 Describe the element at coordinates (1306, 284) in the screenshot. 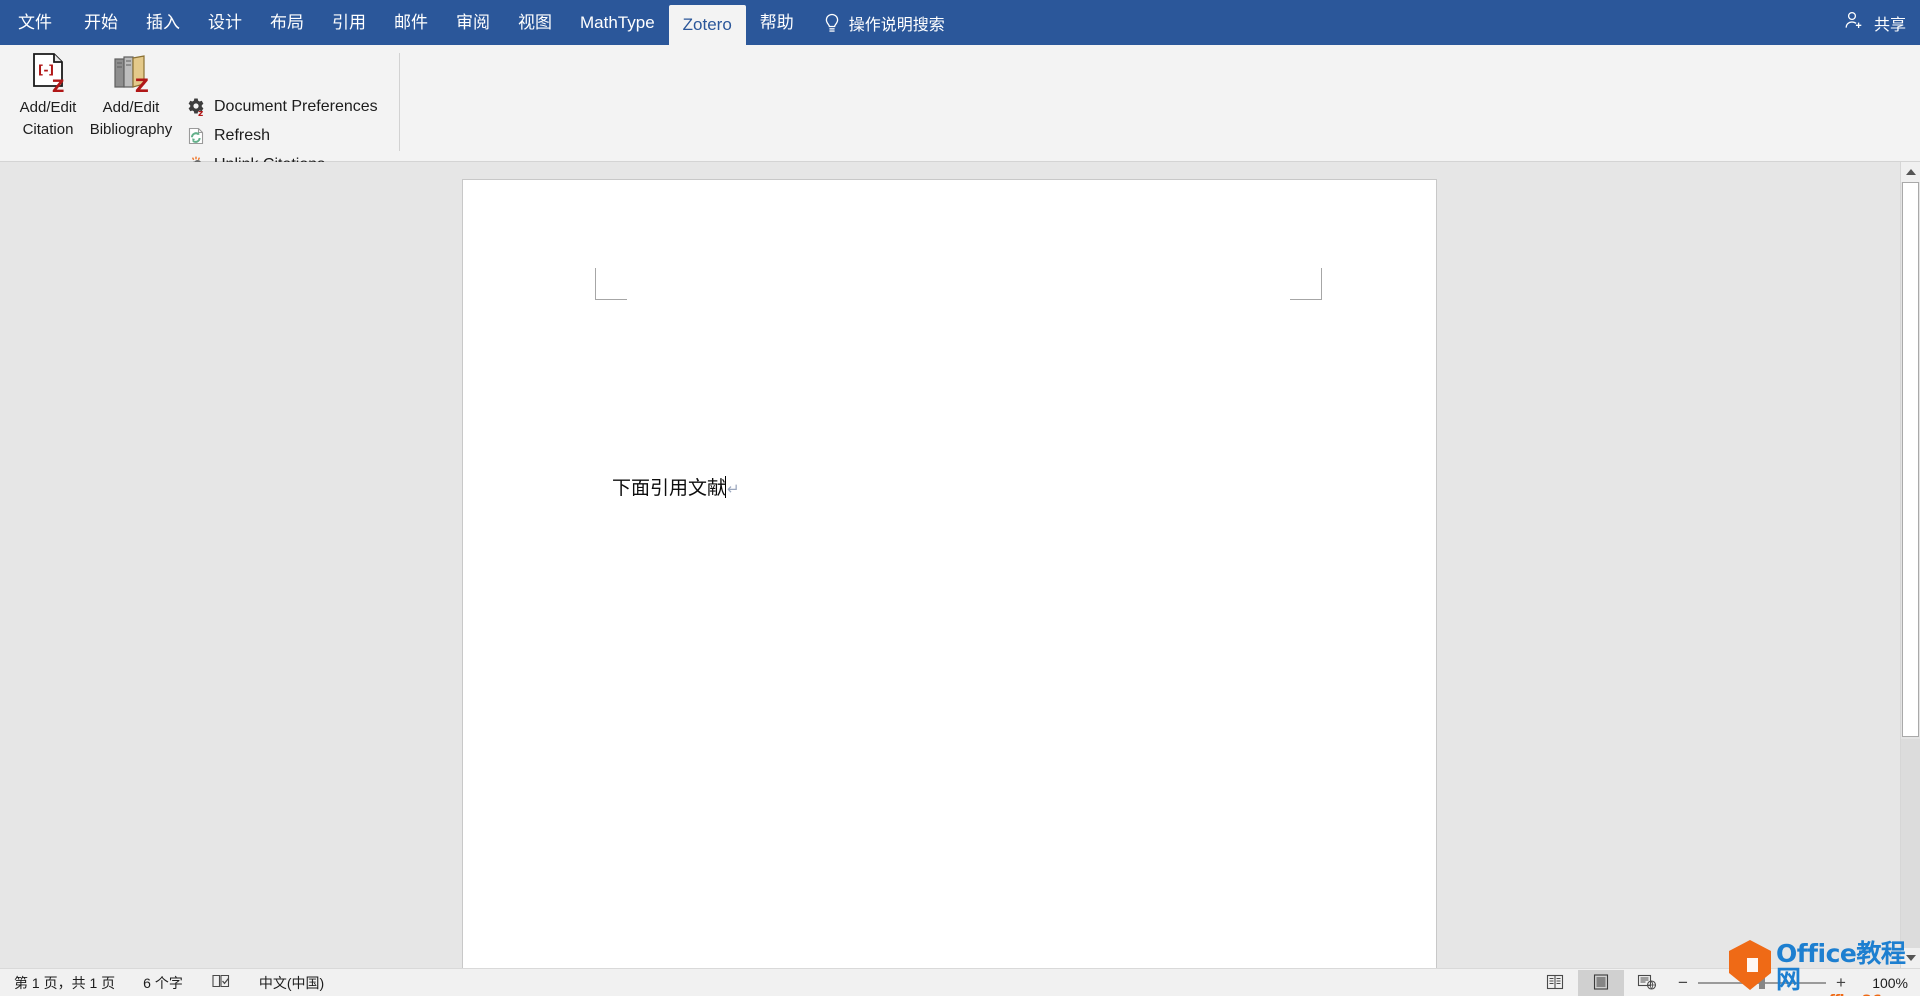

I see `margin-marker-top-right` at that location.